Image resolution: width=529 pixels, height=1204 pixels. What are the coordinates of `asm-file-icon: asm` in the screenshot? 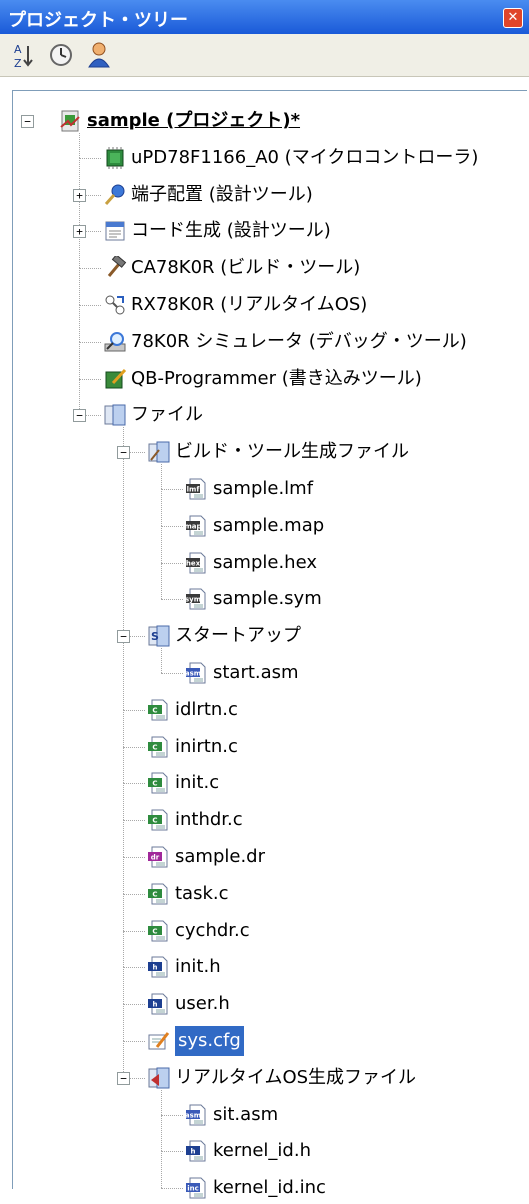 It's located at (197, 673).